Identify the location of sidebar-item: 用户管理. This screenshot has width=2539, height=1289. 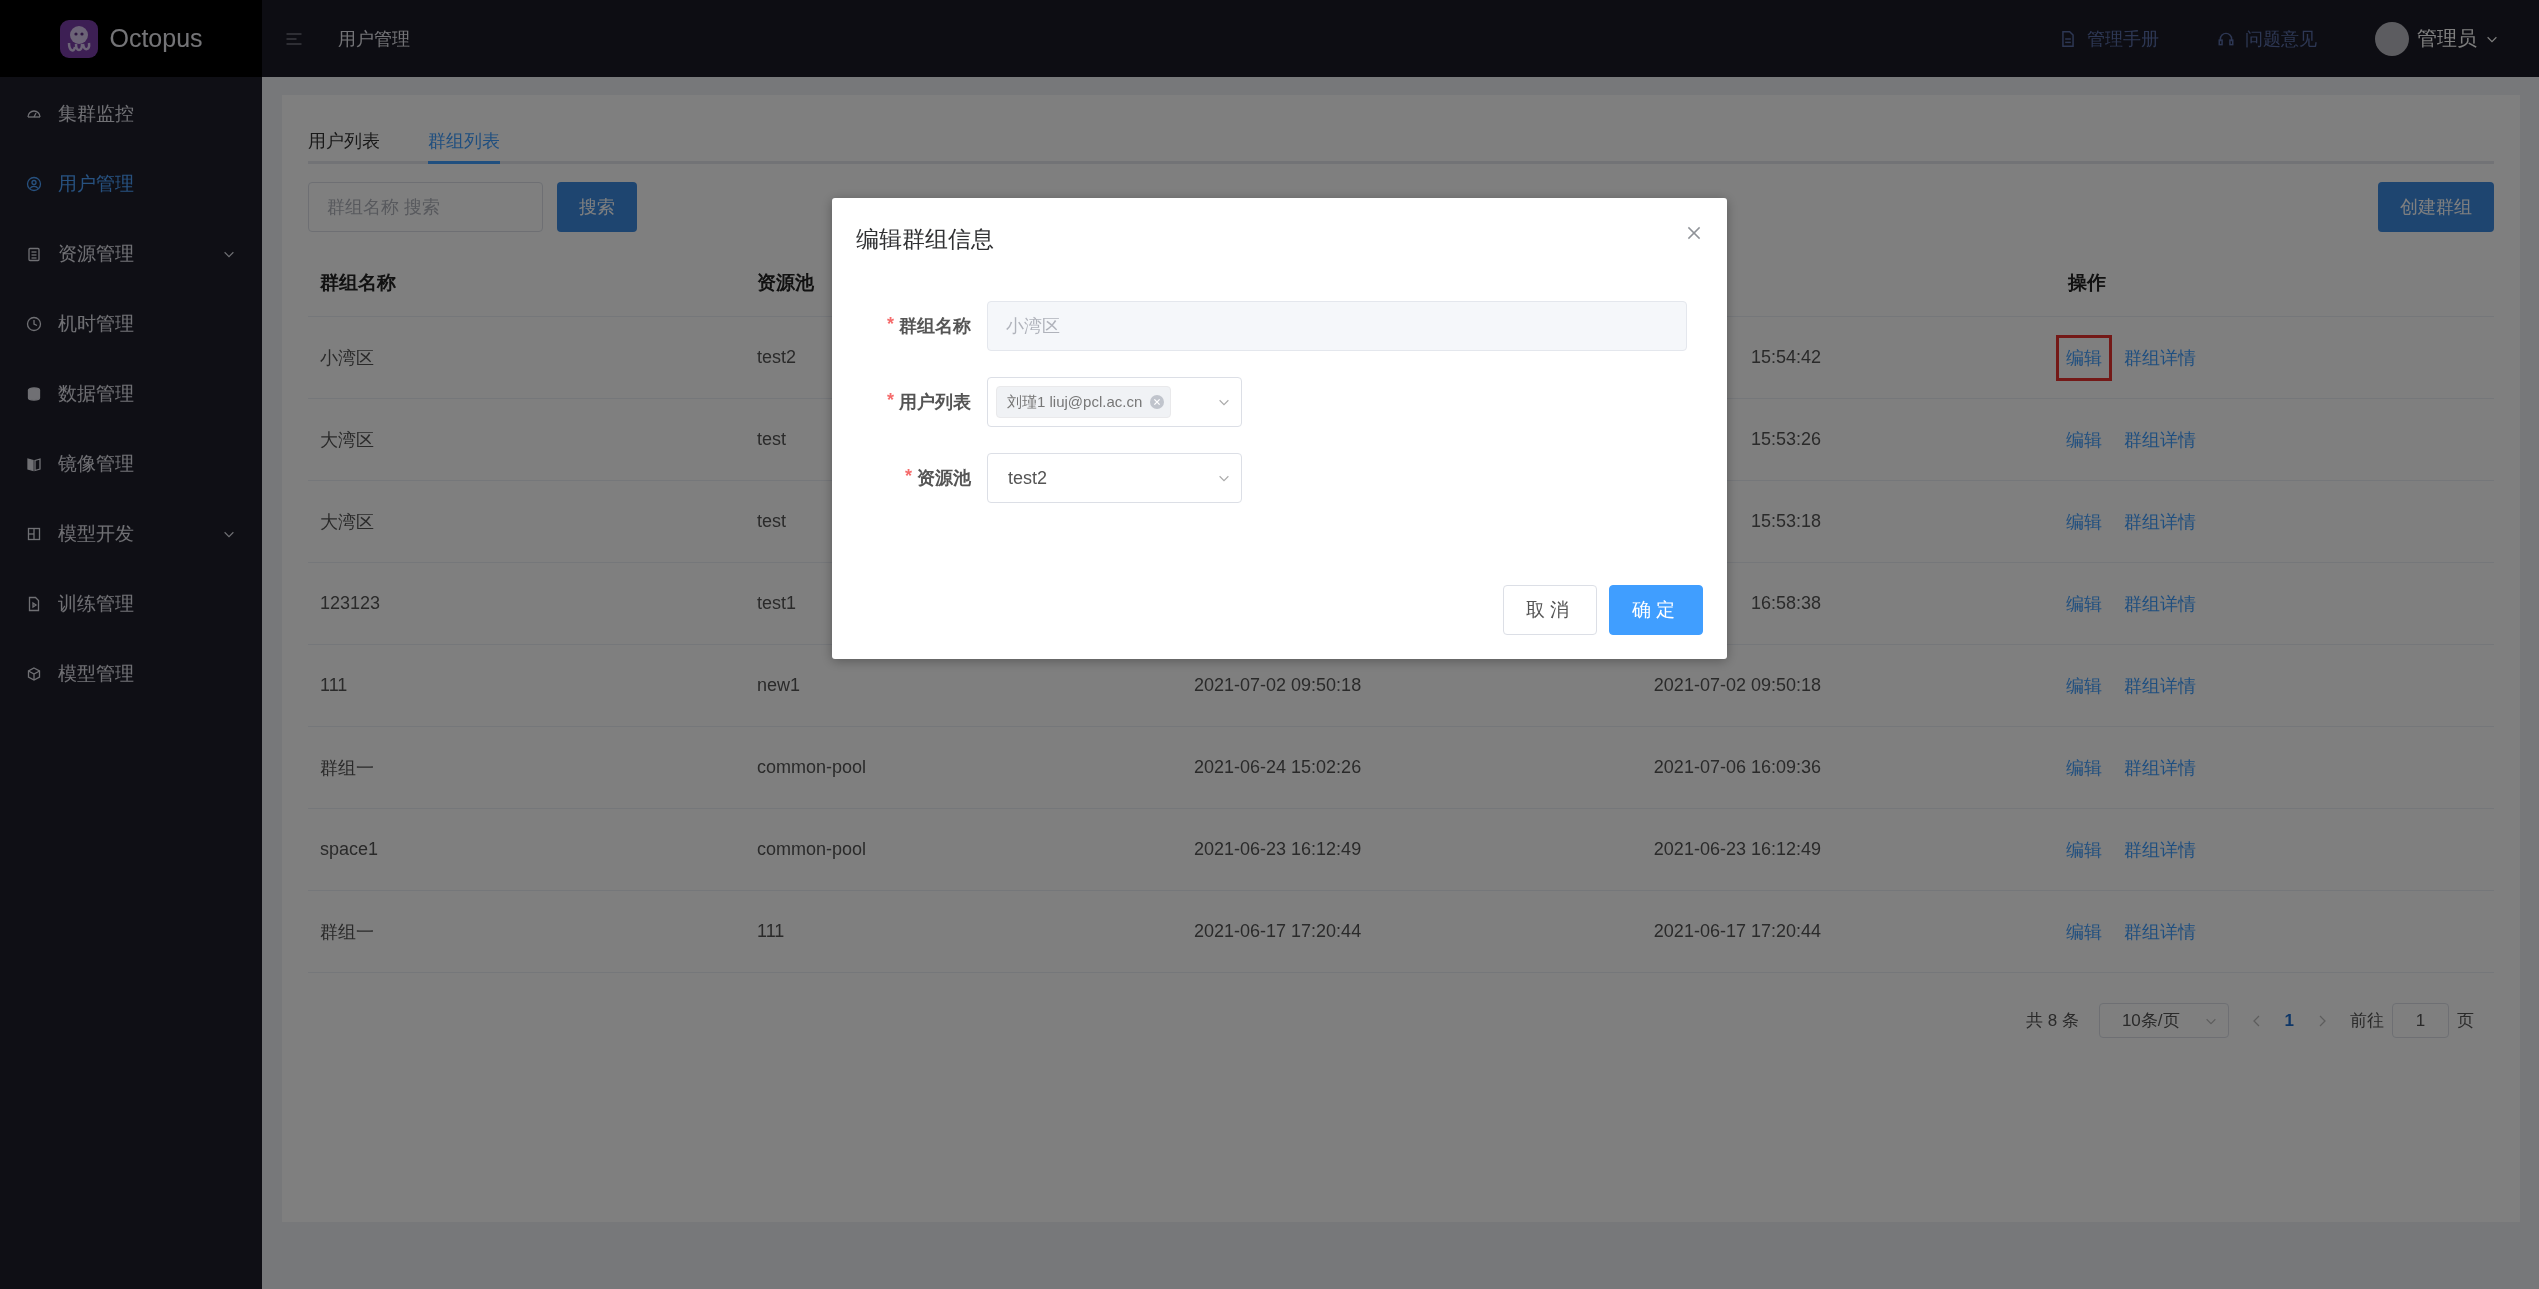
(131, 184).